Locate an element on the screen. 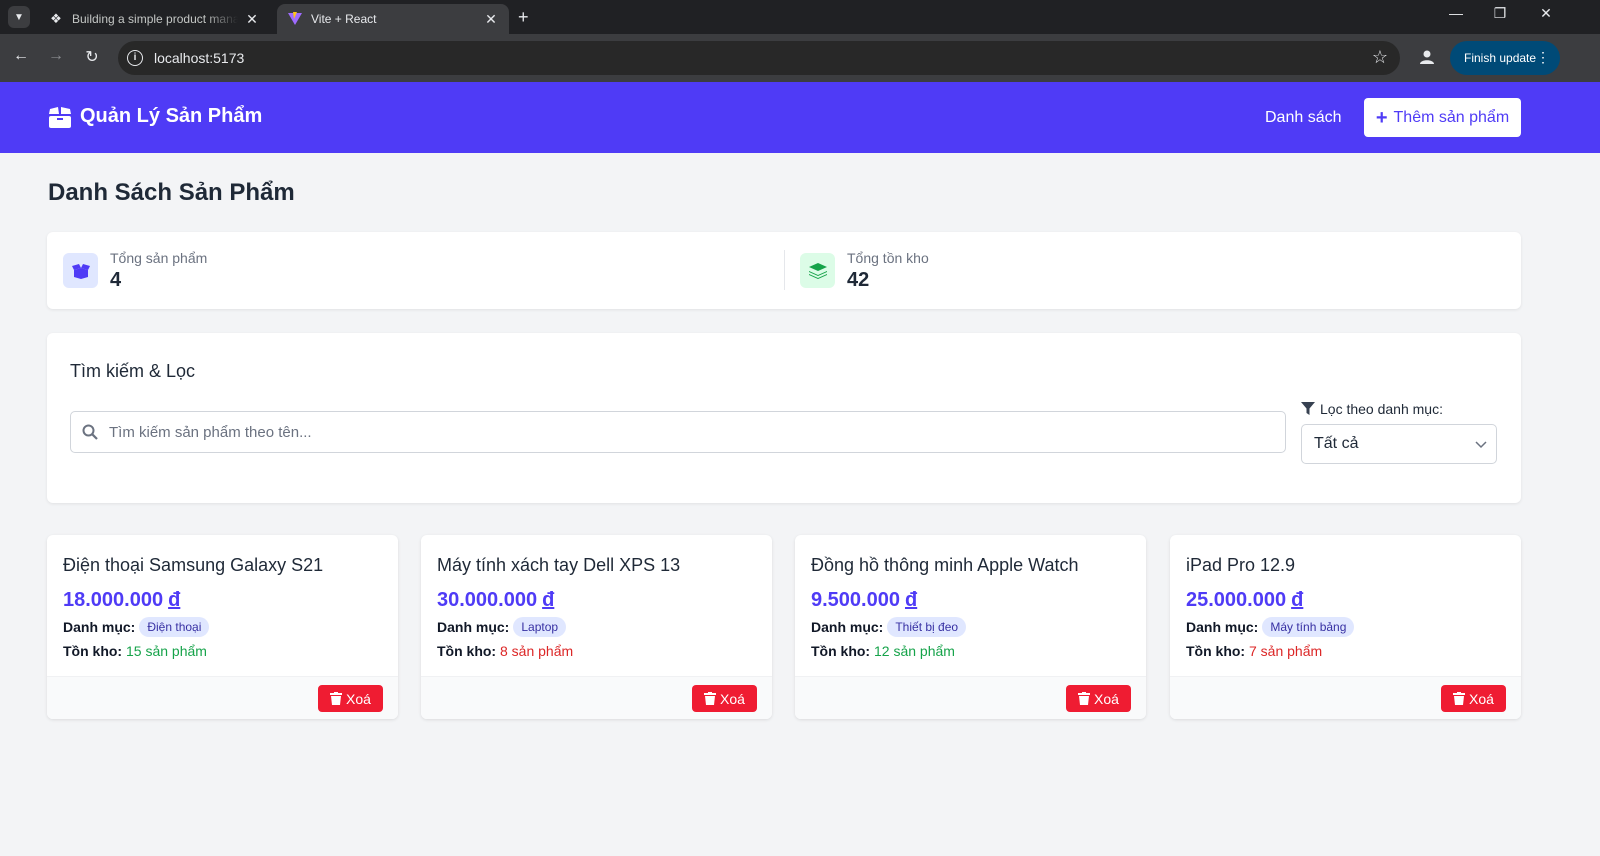 This screenshot has height=856, width=1600. product-stock: Tồn kho: 12 sản phẩm is located at coordinates (883, 651).